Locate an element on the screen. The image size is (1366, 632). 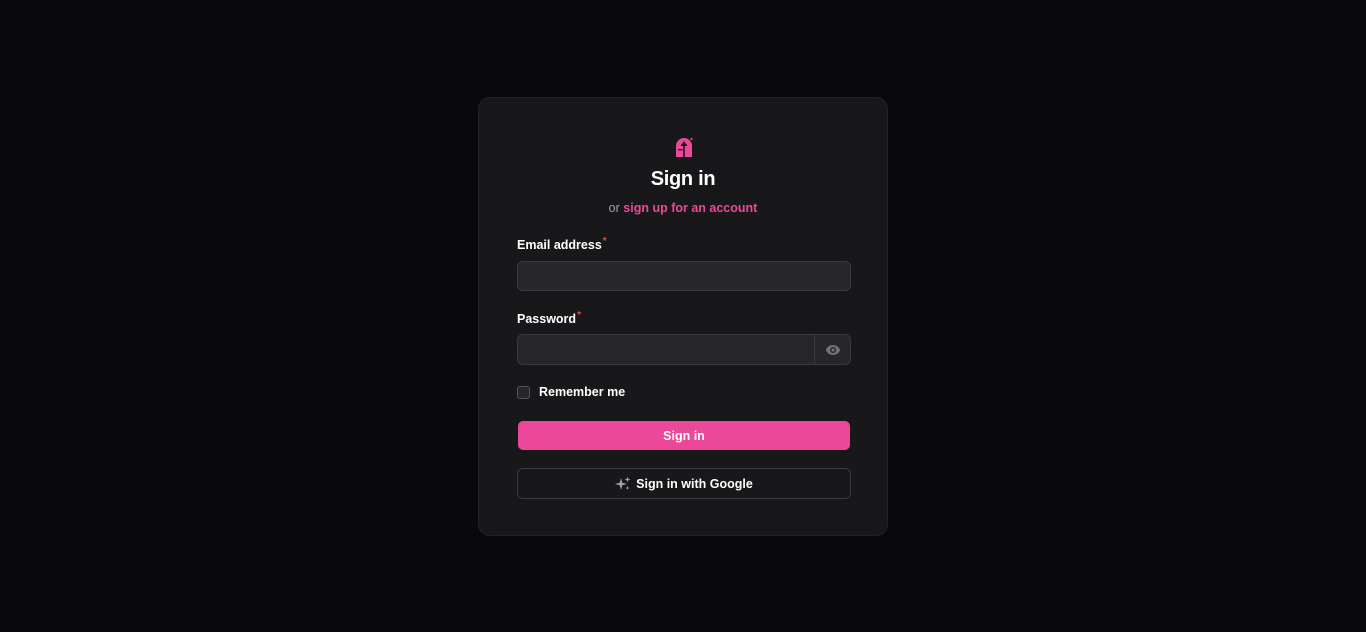
email-label: Email address* is located at coordinates (562, 244).